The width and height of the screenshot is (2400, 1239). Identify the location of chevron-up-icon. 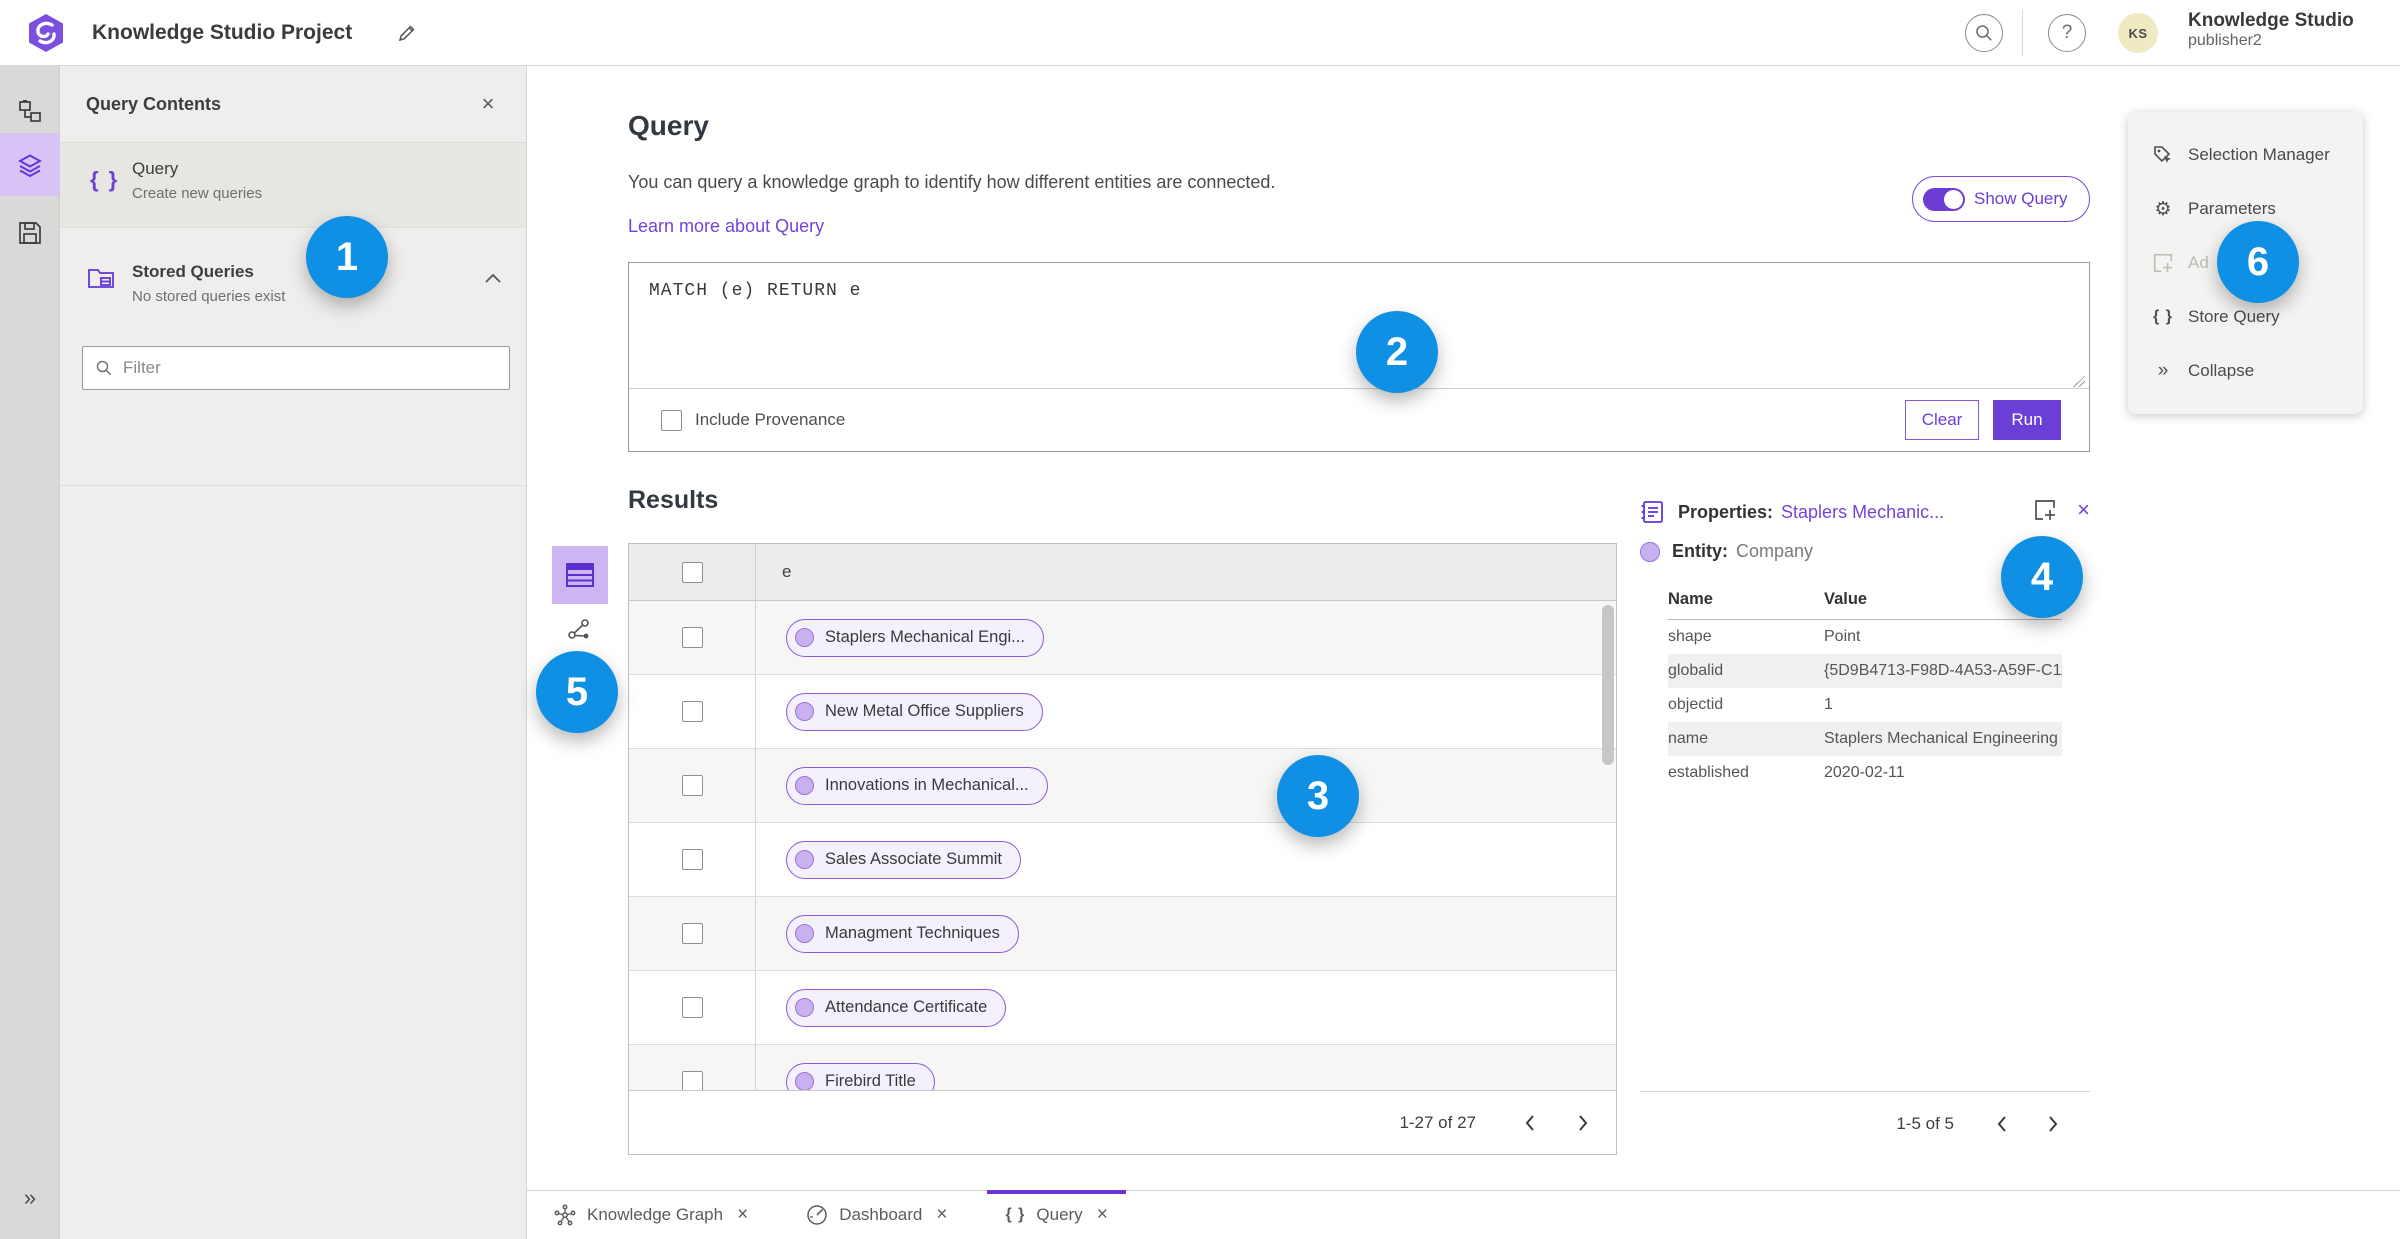
(493, 278).